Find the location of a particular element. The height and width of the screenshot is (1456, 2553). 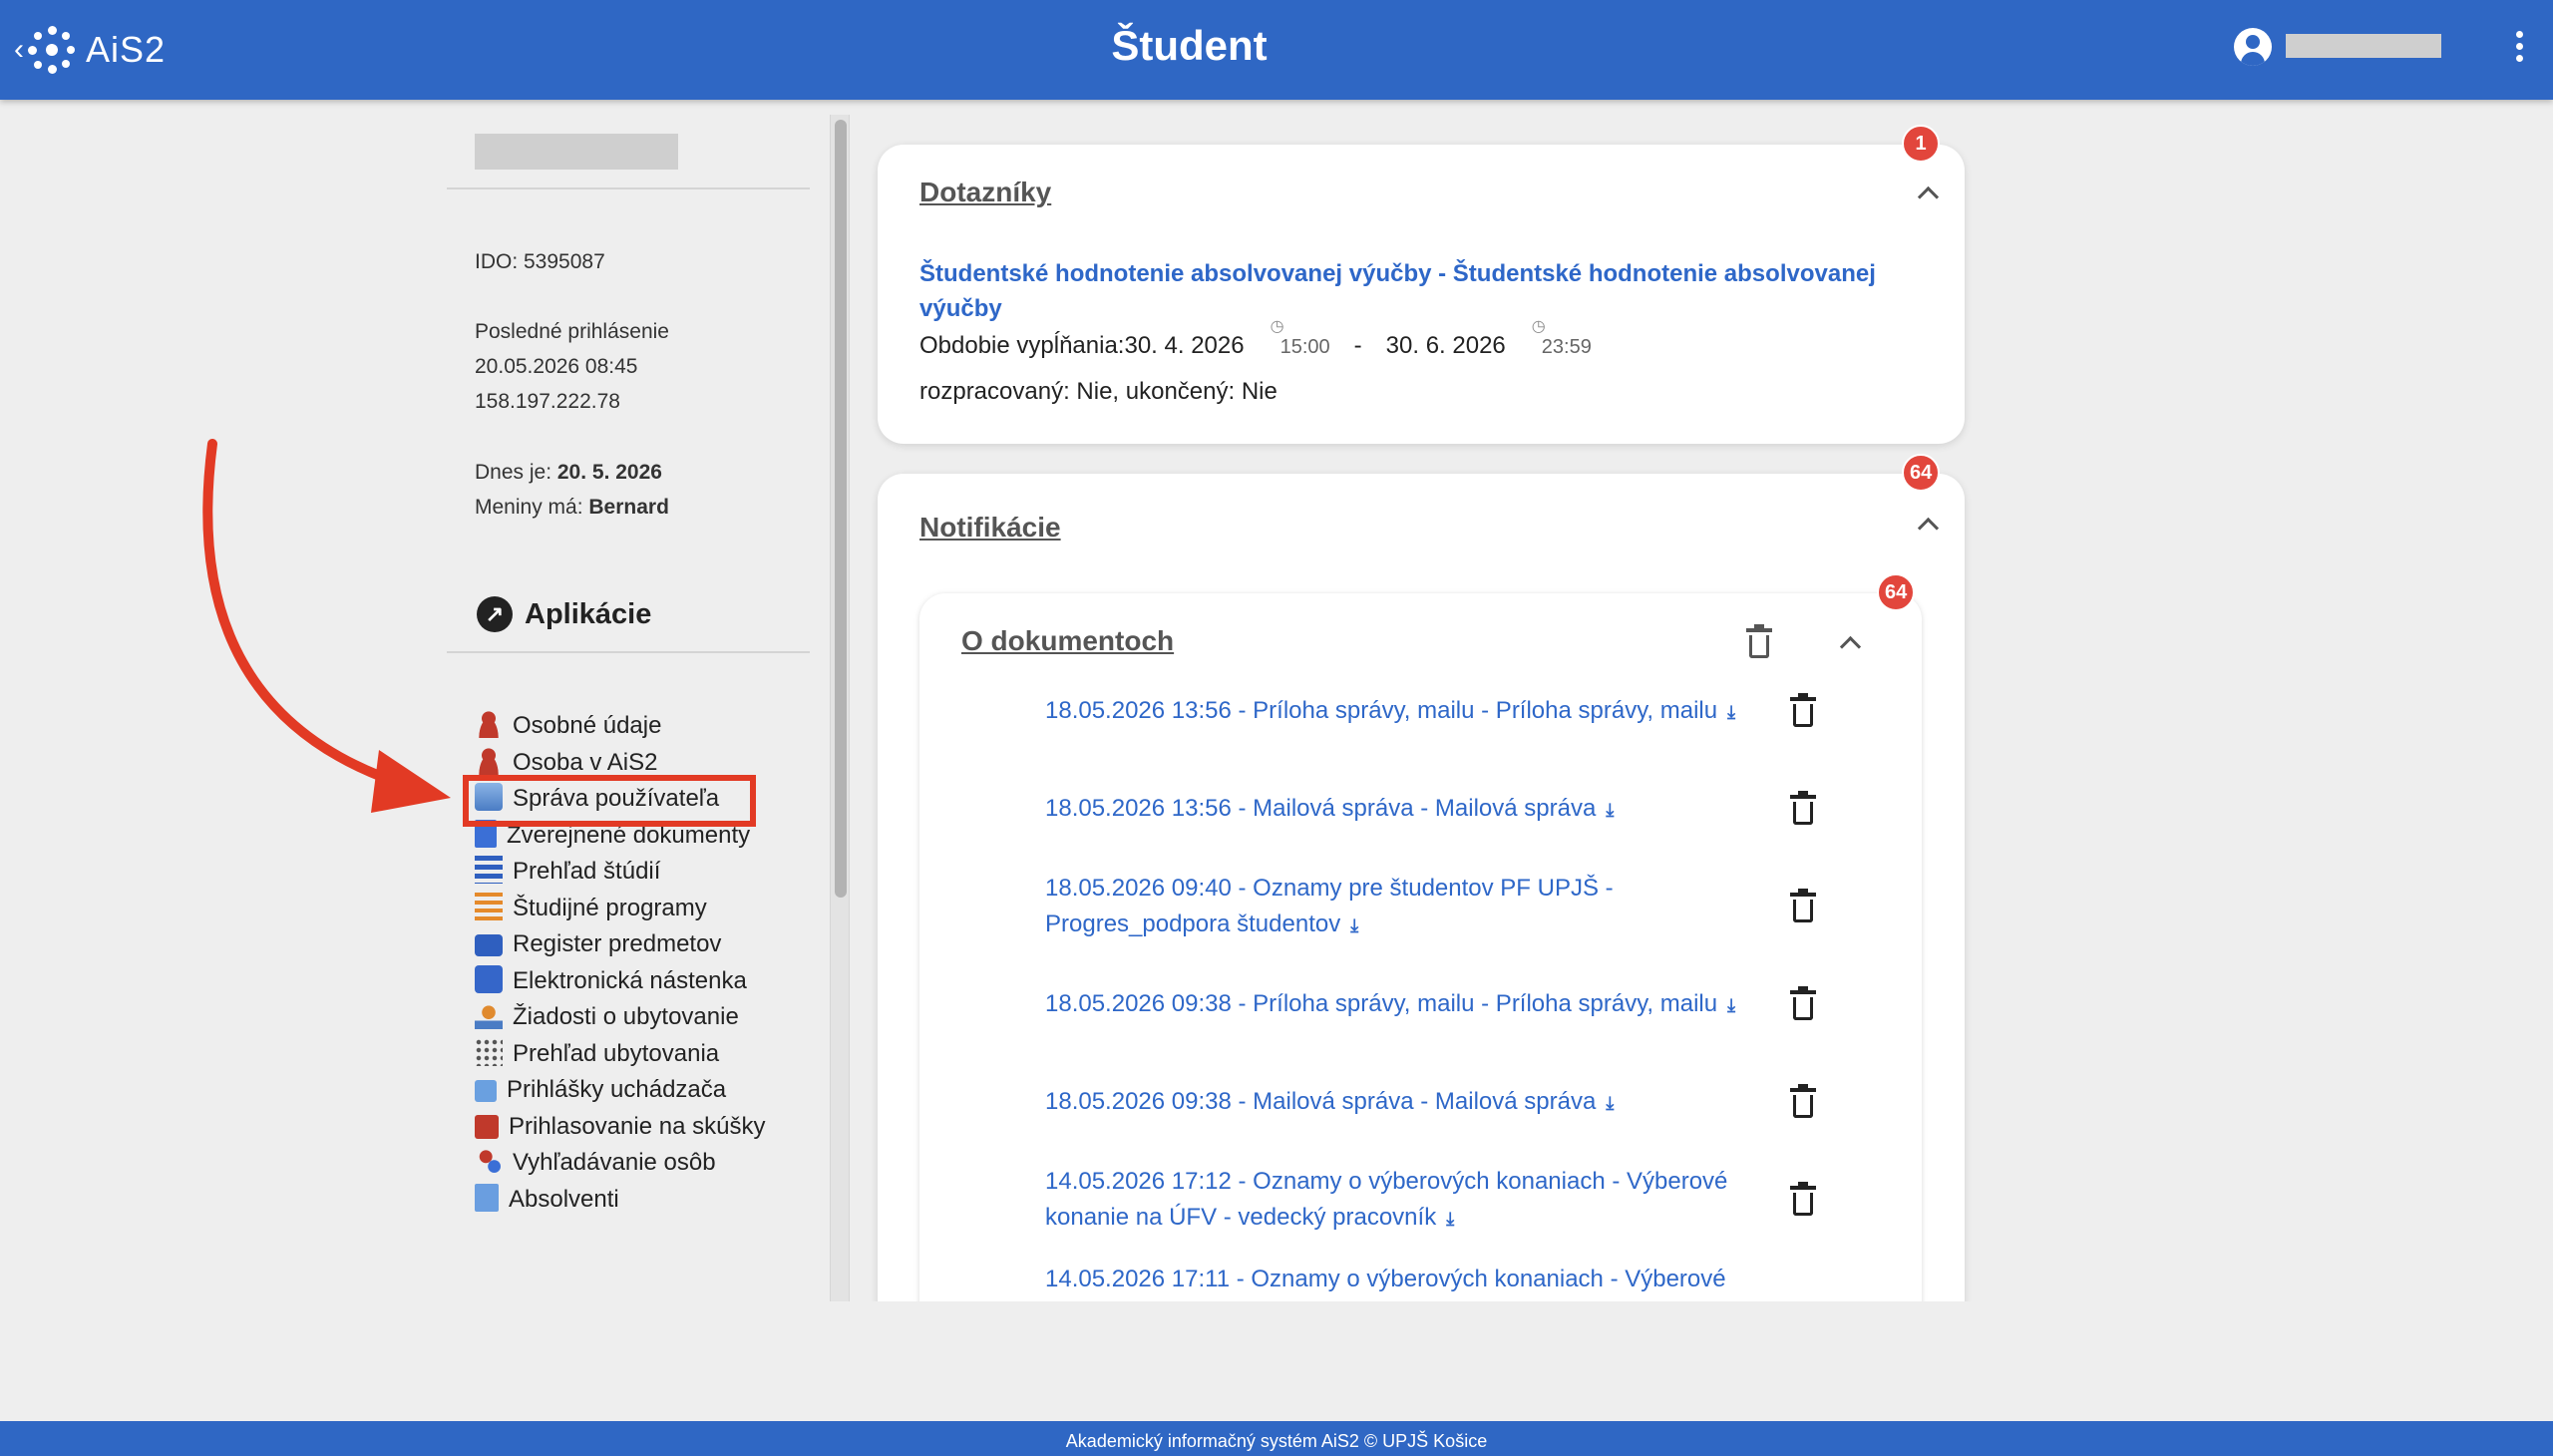

app-item-ziadosti-o-ubytovanie: Žiadosti o ubytovanie is located at coordinates (645, 1017).